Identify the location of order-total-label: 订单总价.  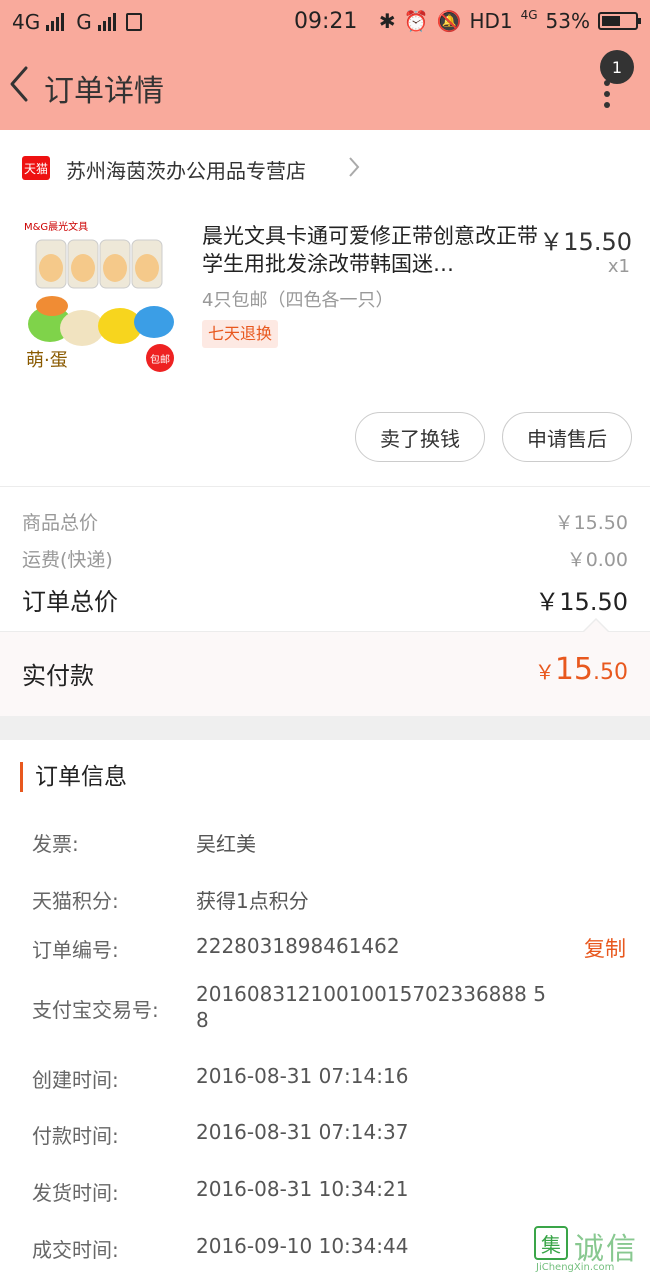
(70, 602).